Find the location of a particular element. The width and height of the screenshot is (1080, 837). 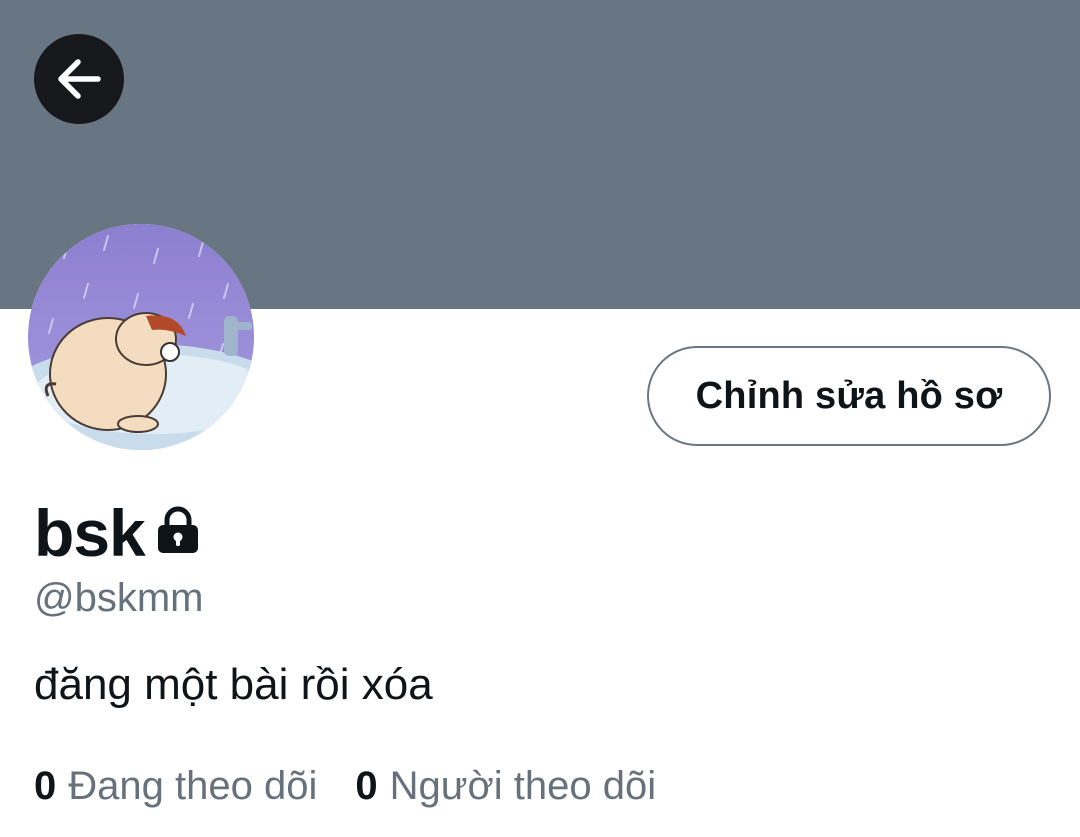

following-label: Đang theo dõi is located at coordinates (193, 786).